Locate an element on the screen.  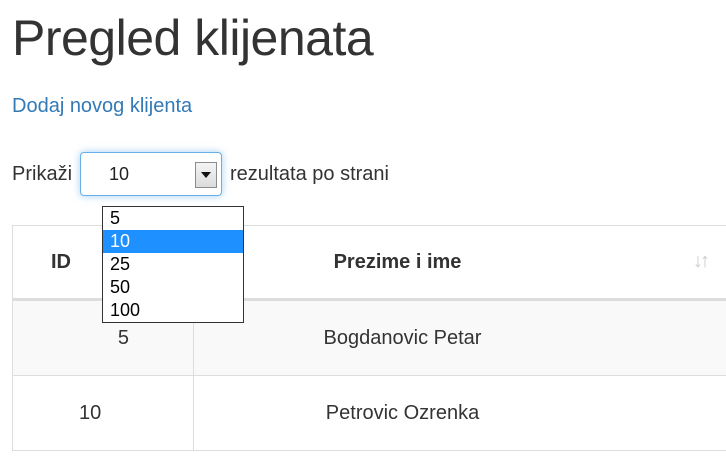
dropdown-option-25: 25 is located at coordinates (173, 264).